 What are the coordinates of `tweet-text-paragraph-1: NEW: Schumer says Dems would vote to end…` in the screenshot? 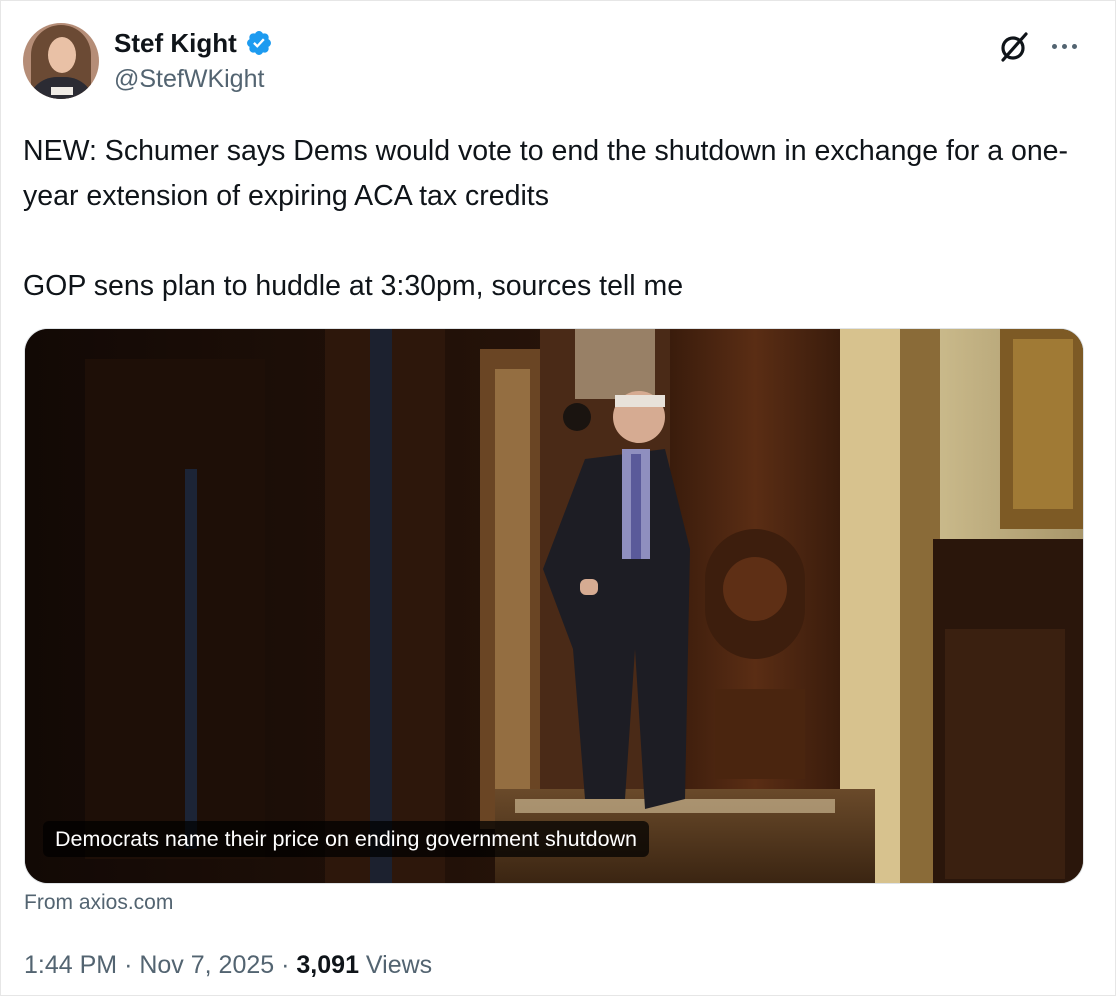 It's located at (546, 173).